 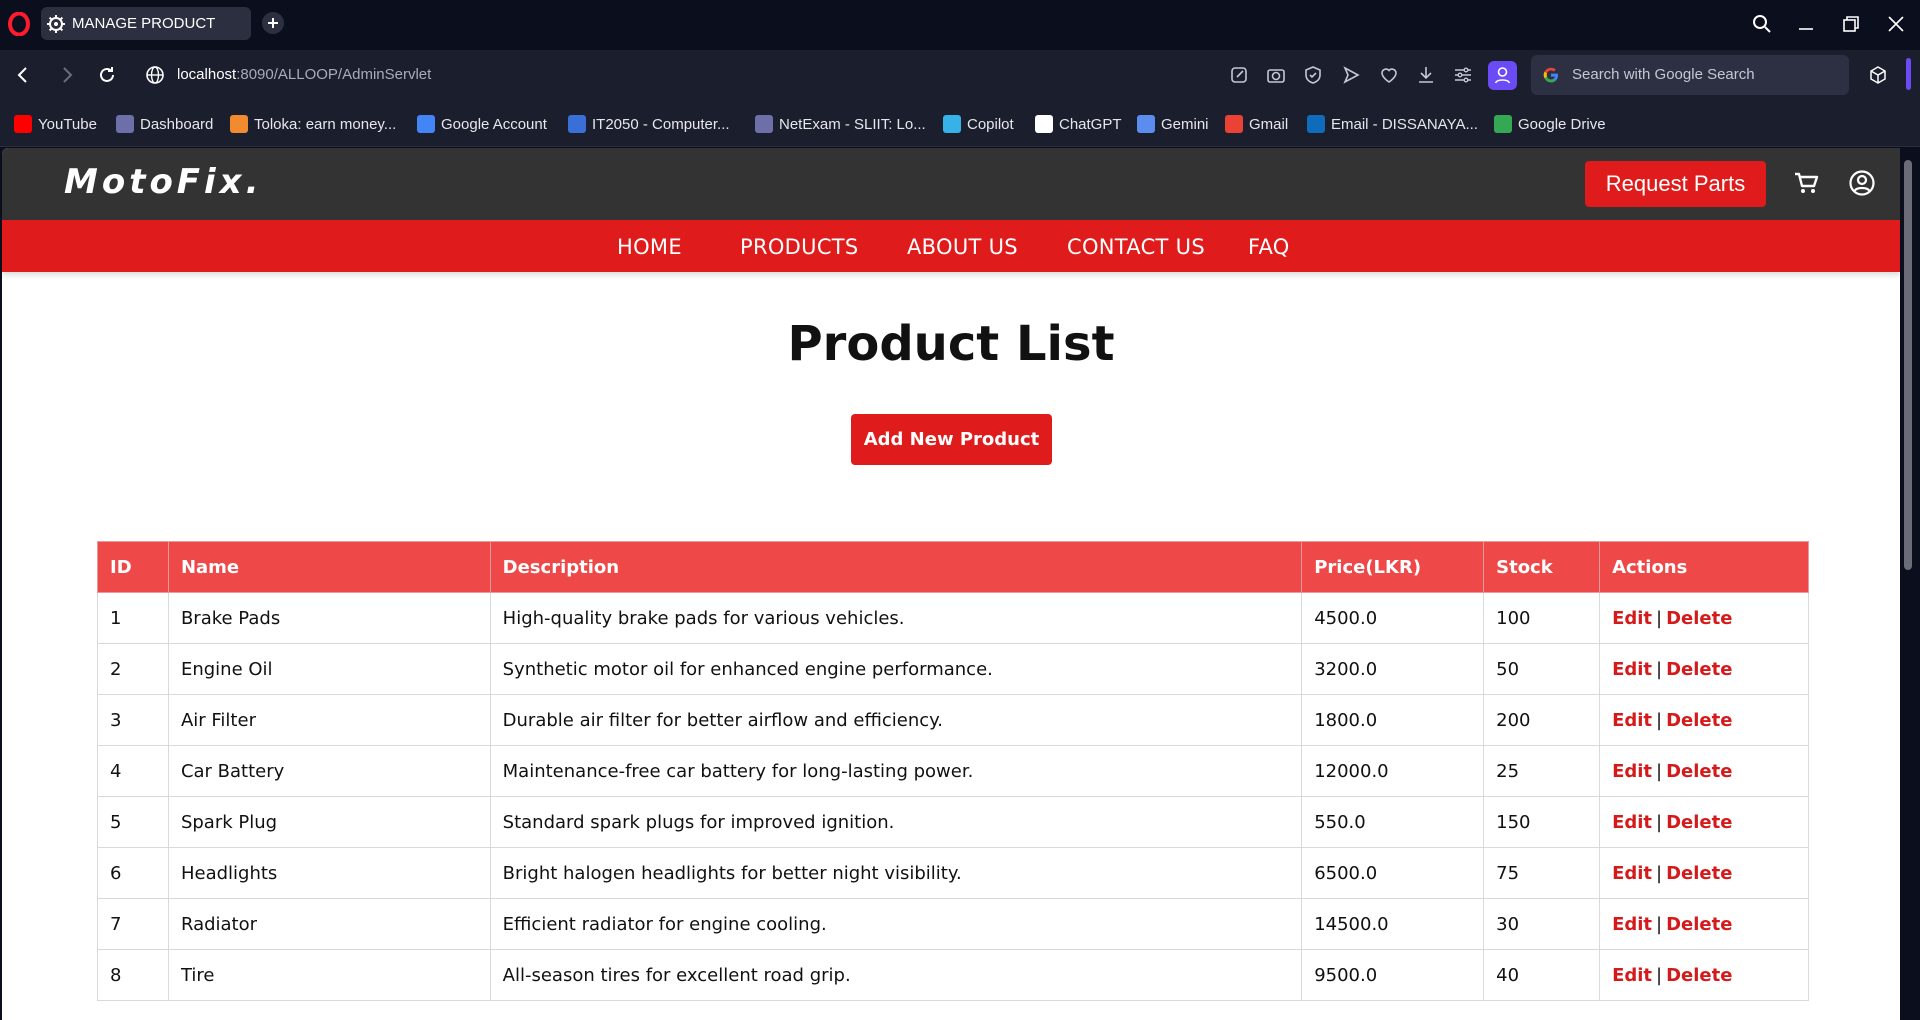 I want to click on send-icon, so click(x=1351, y=75).